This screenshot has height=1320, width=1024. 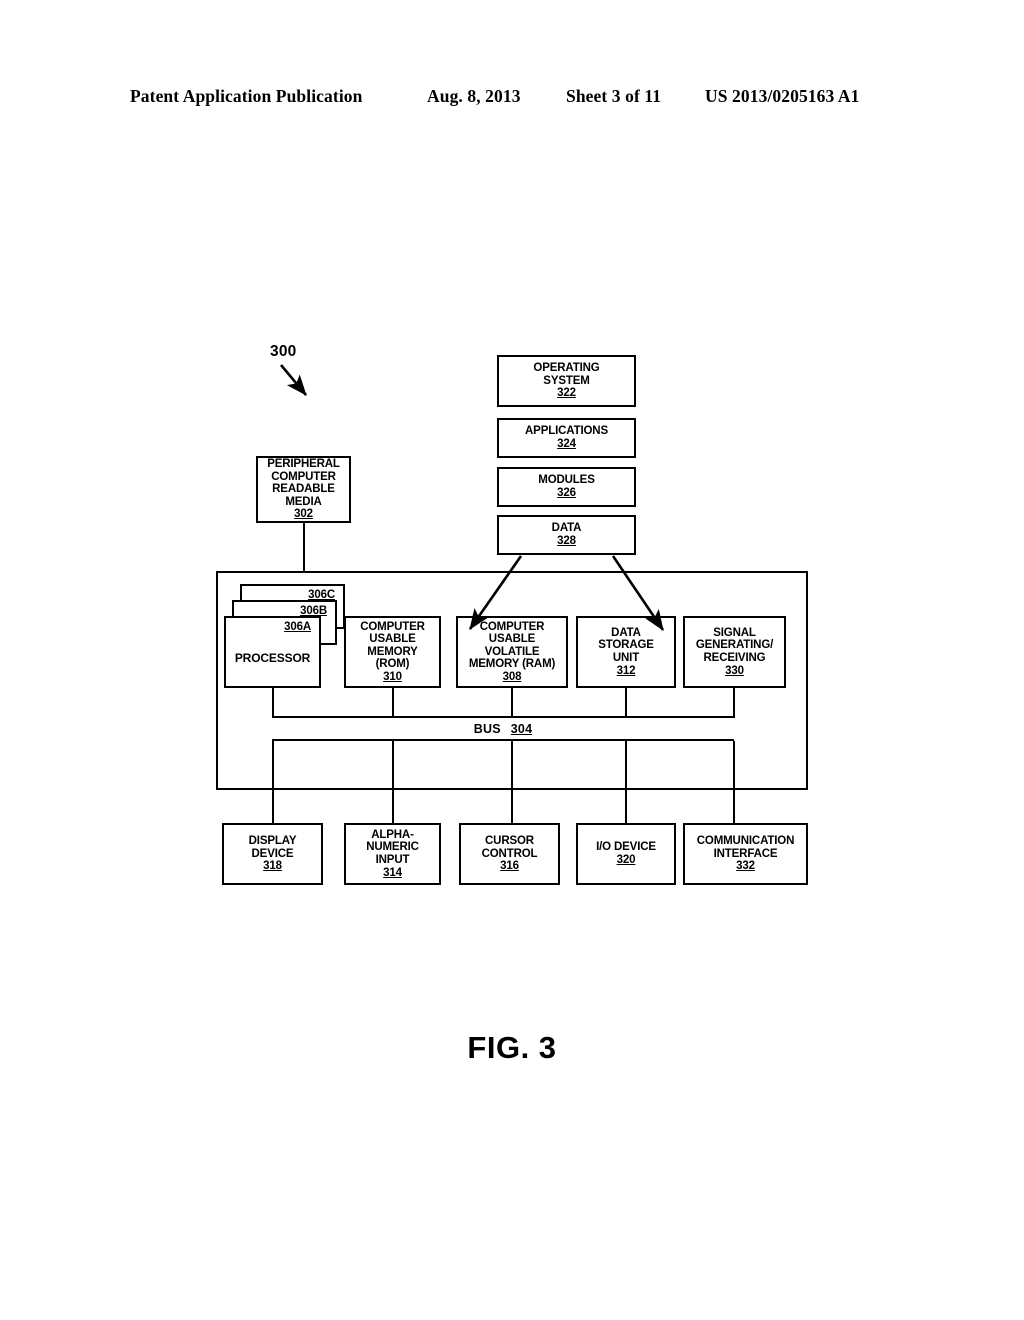 What do you see at coordinates (272, 866) in the screenshot?
I see `display-ref-number: 318` at bounding box center [272, 866].